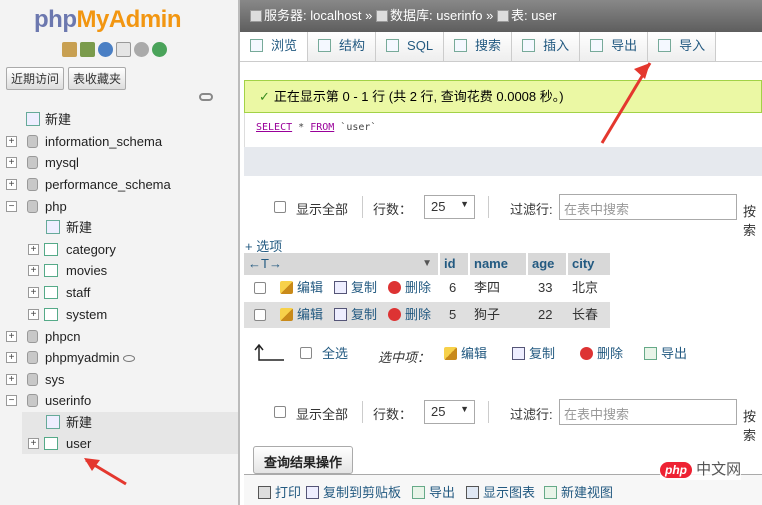 This screenshot has height=505, width=762. What do you see at coordinates (452, 315) in the screenshot?
I see `cell-id: 5` at bounding box center [452, 315].